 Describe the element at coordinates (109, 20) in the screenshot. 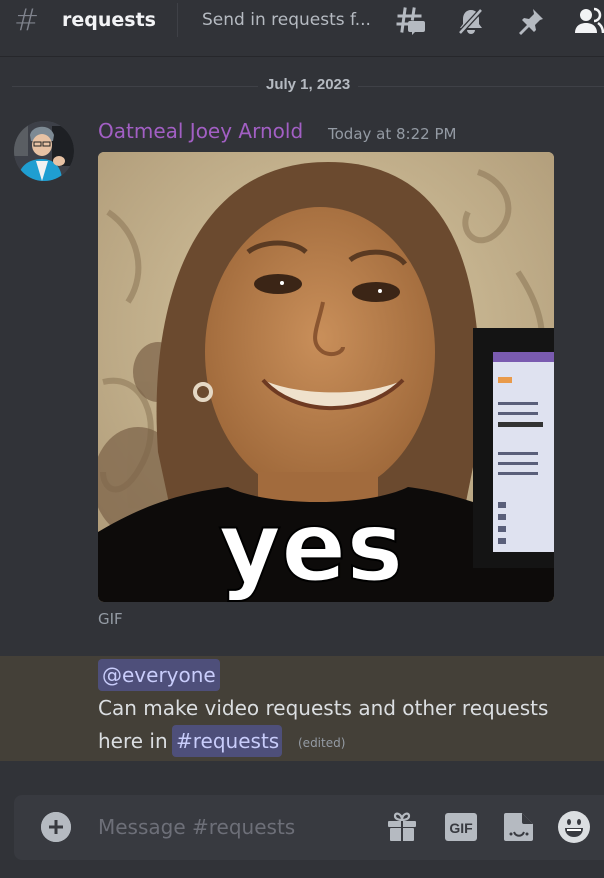

I see `channel-name: requests` at that location.